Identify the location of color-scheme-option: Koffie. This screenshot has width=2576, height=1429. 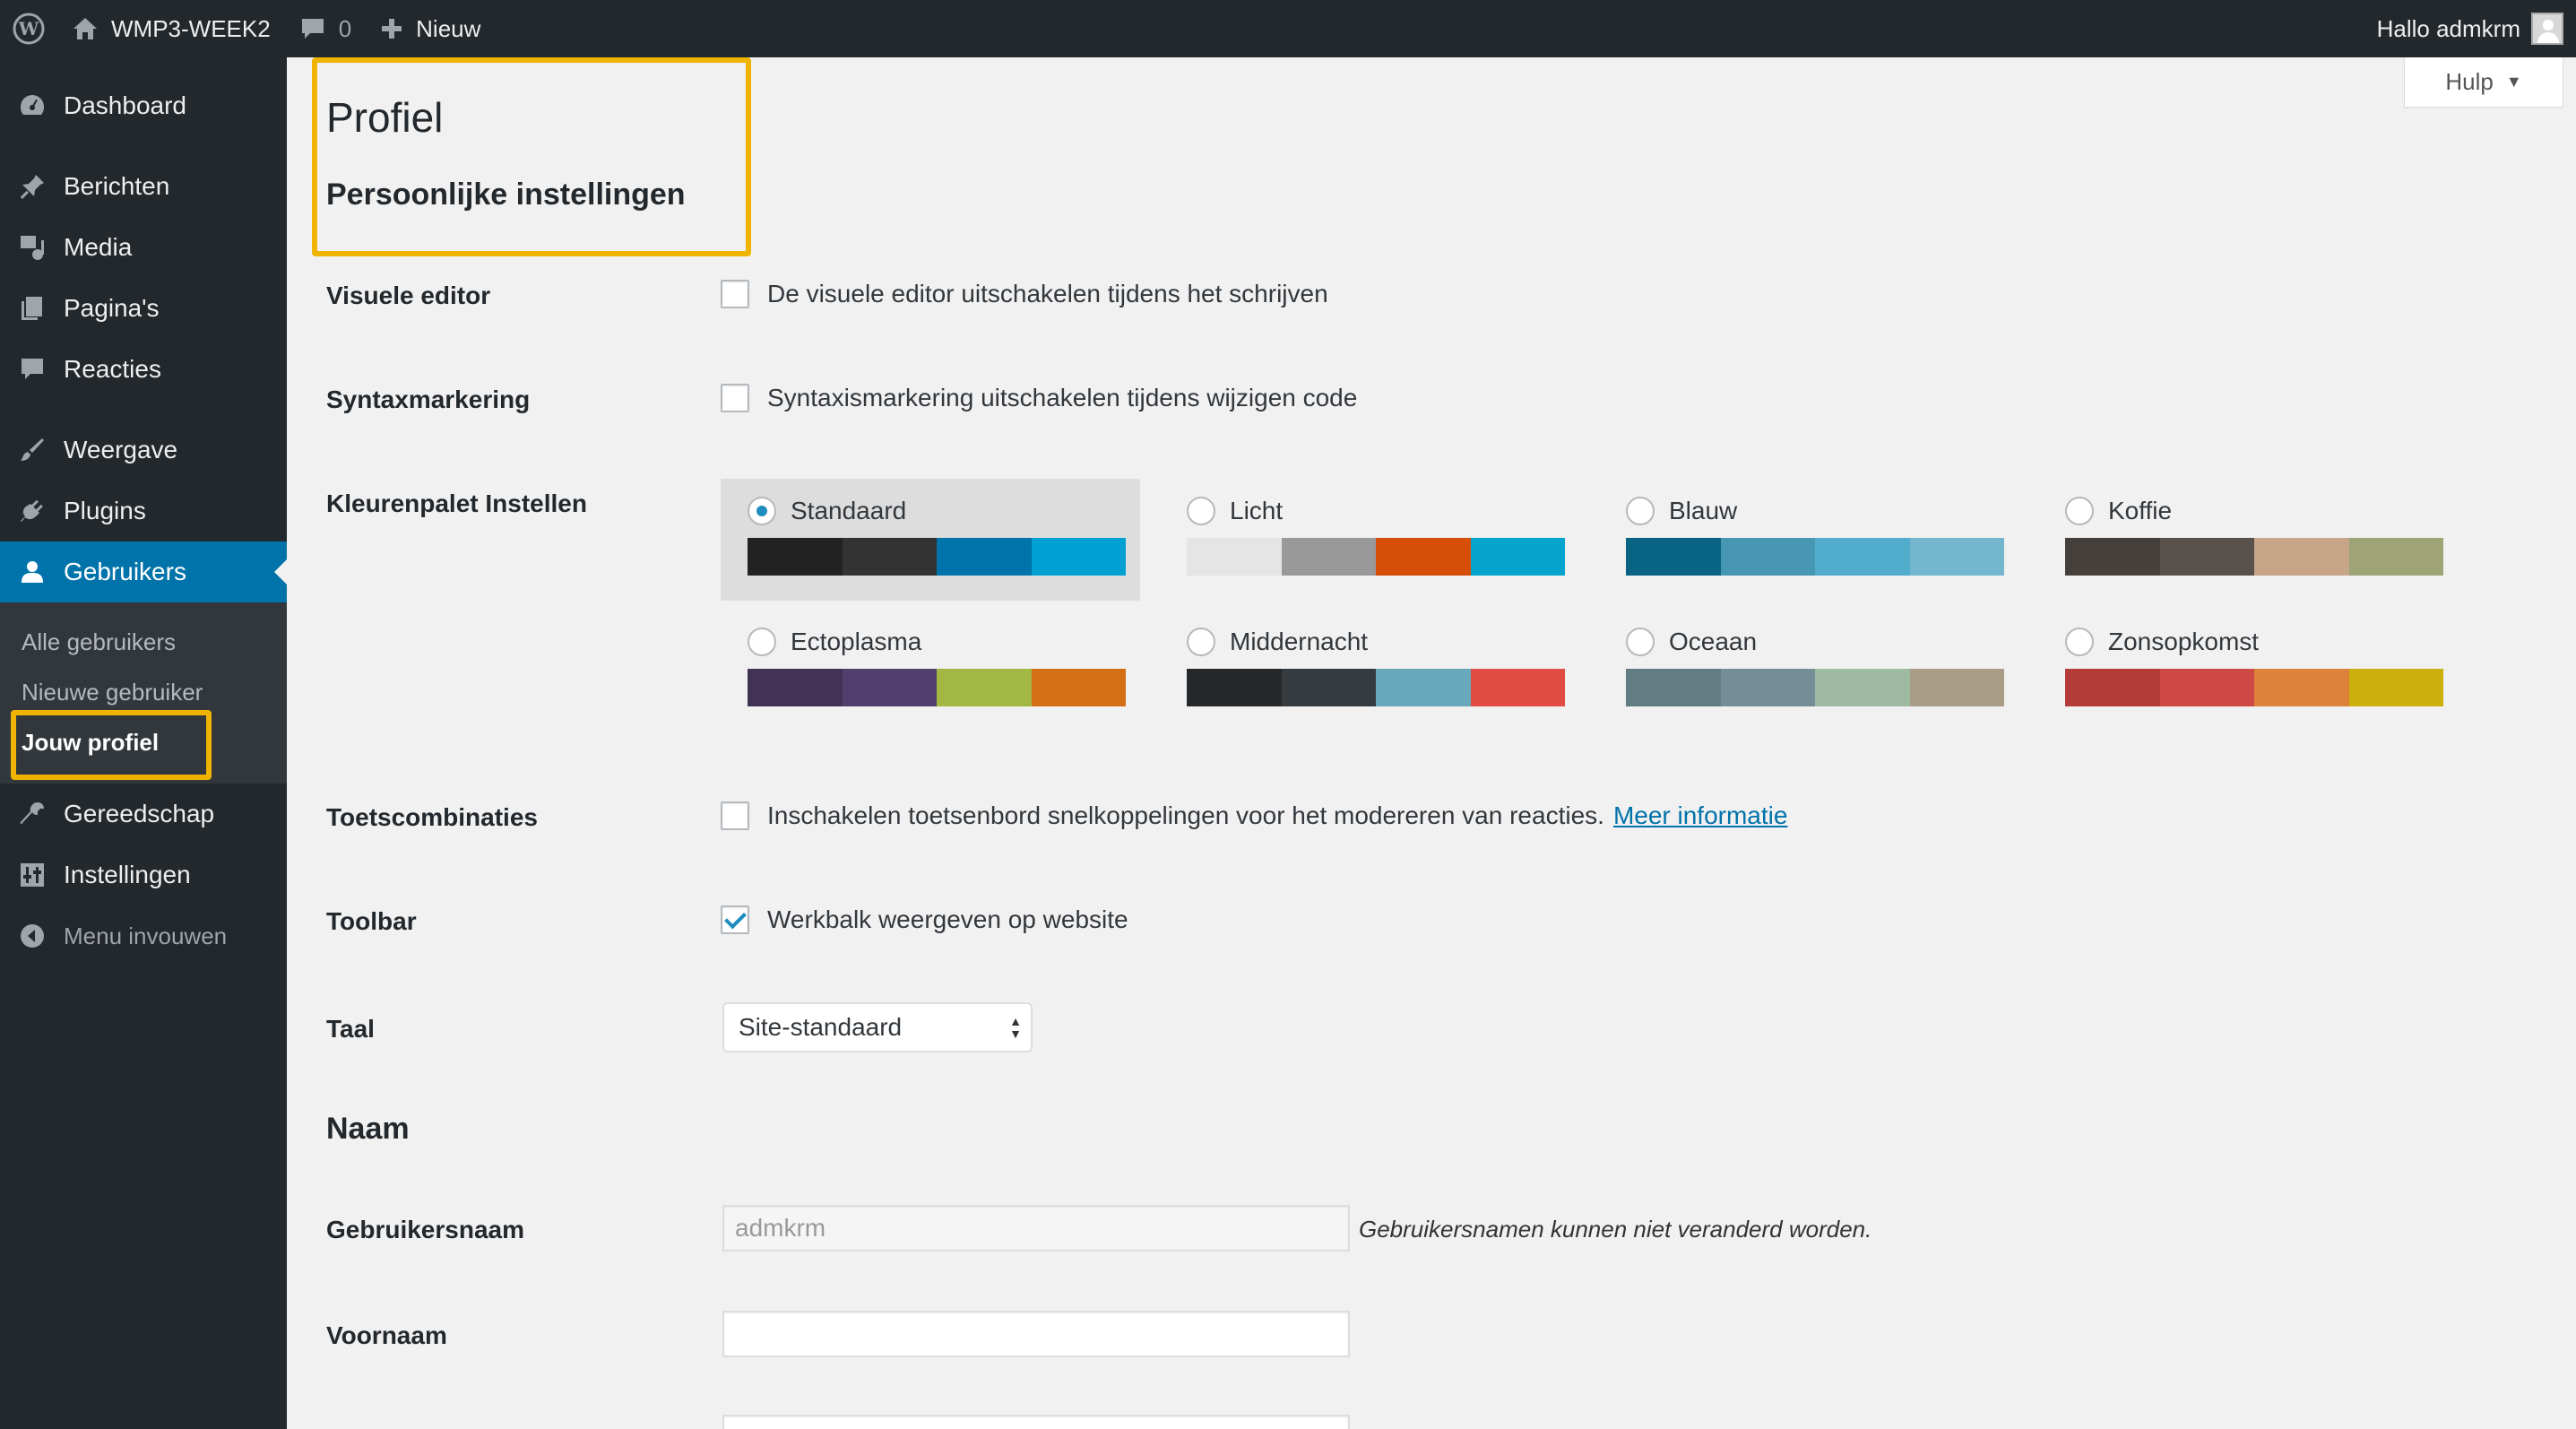
(2248, 540).